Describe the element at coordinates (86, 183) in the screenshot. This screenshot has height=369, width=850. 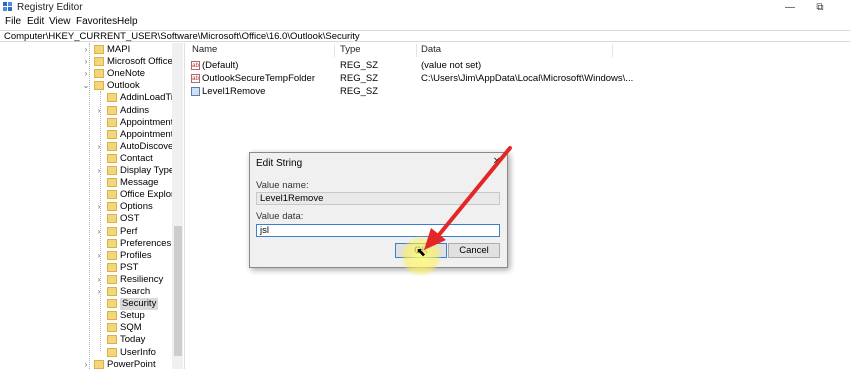
I see `tree-item: Message` at that location.